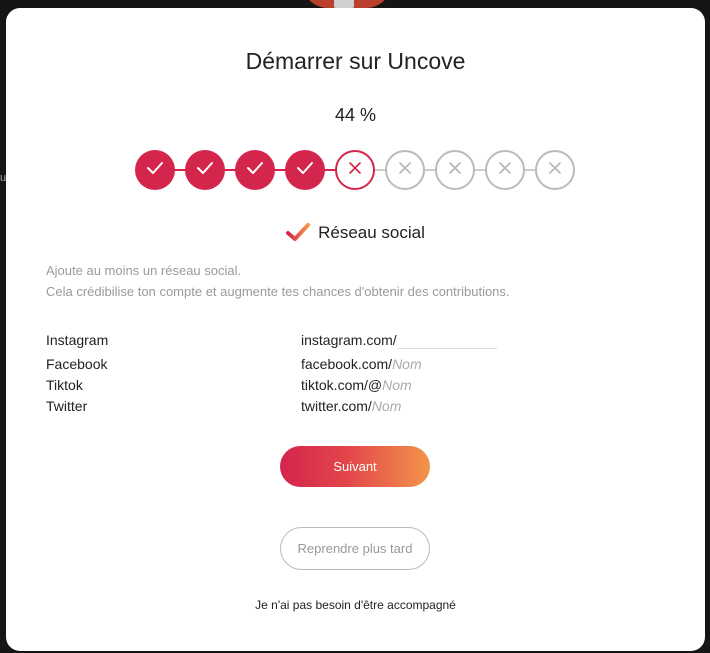 This screenshot has width=710, height=653. Describe the element at coordinates (344, 4) in the screenshot. I see `background-avatar-detail` at that location.